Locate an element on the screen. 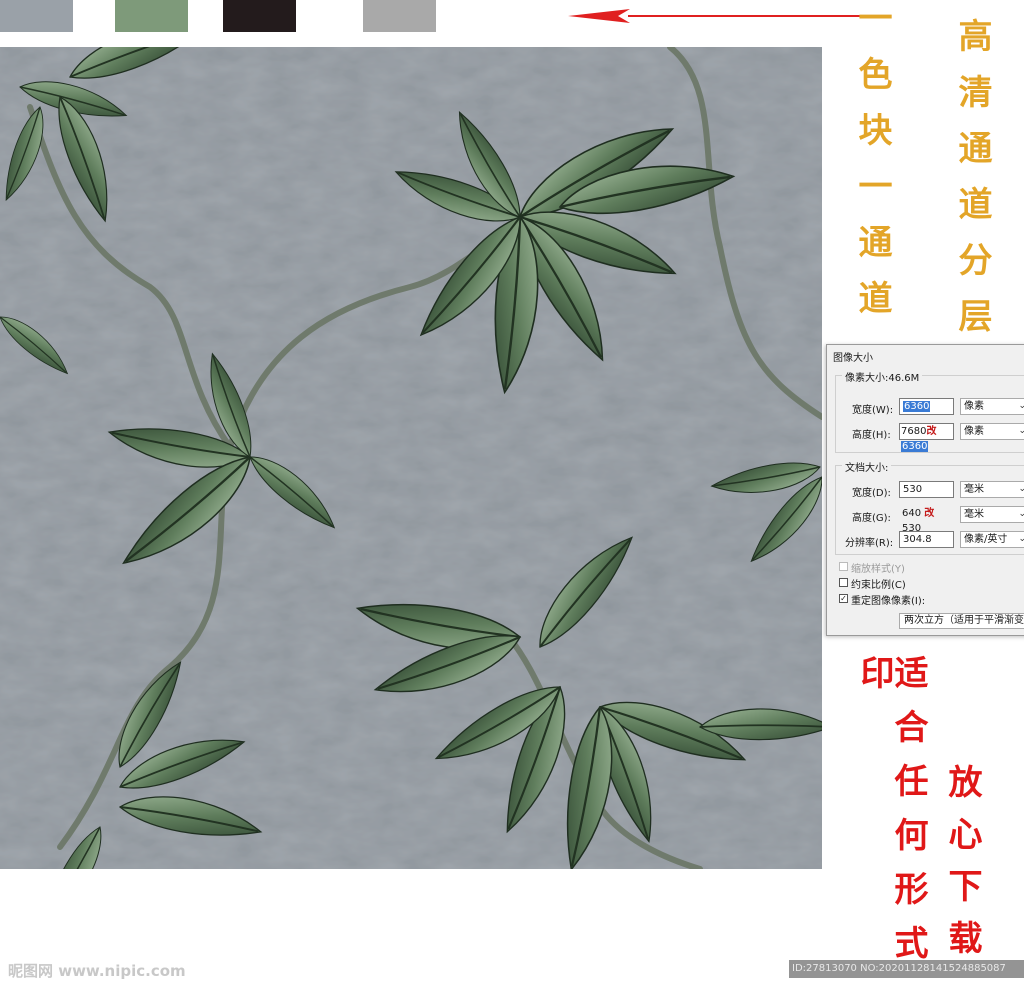 The width and height of the screenshot is (1024, 989). scale-styles-checkbox is located at coordinates (843, 566).